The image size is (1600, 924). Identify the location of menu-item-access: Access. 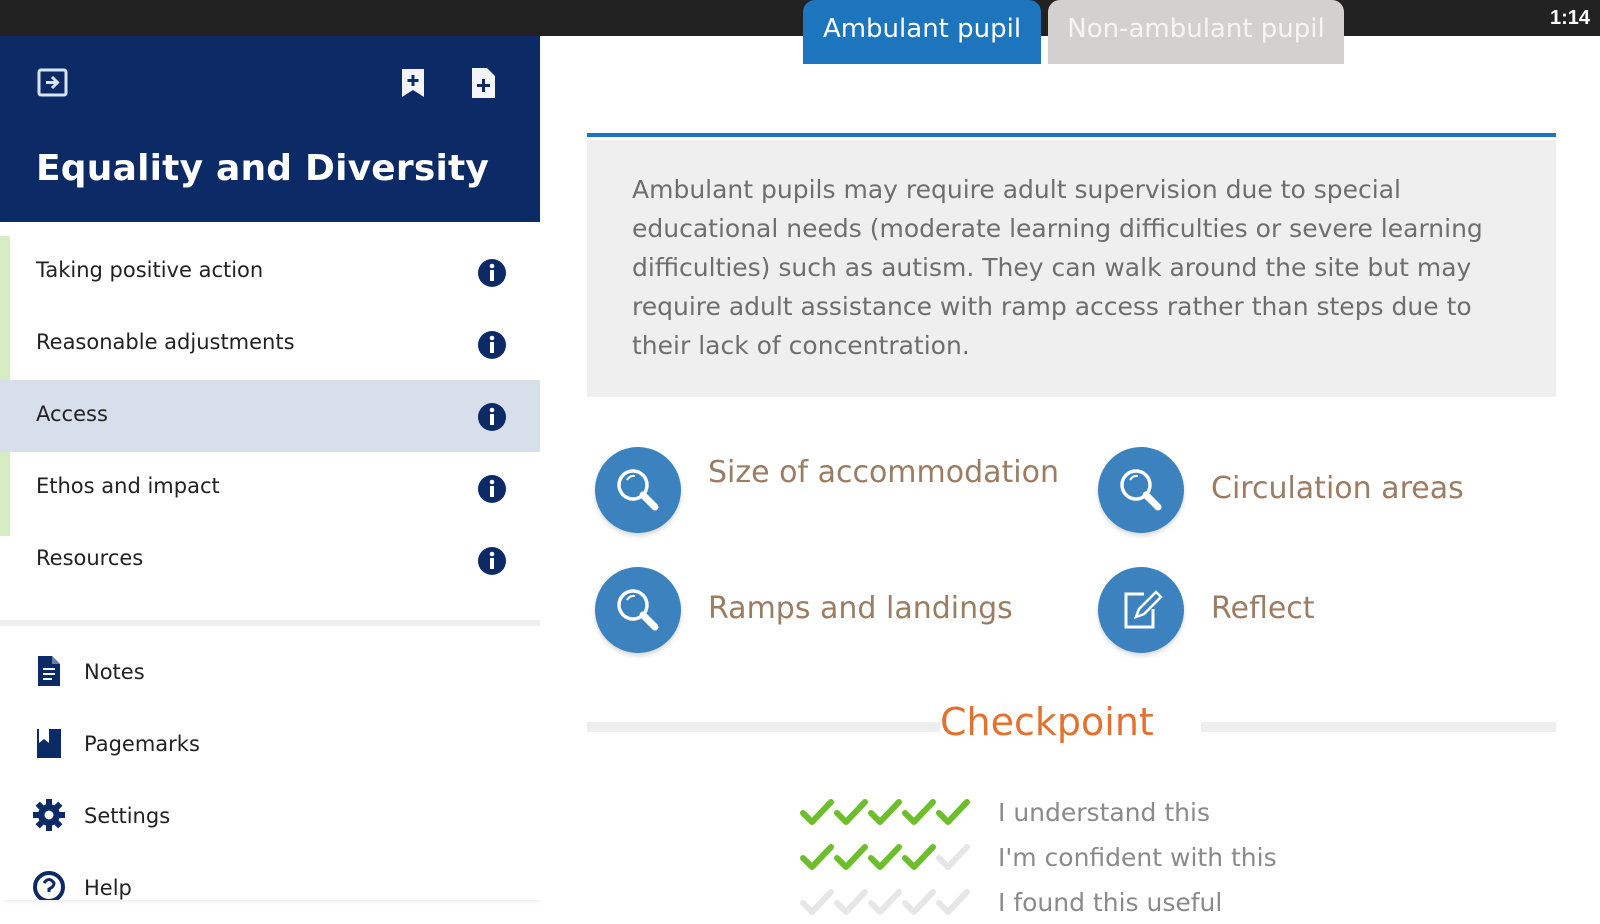
(270, 416).